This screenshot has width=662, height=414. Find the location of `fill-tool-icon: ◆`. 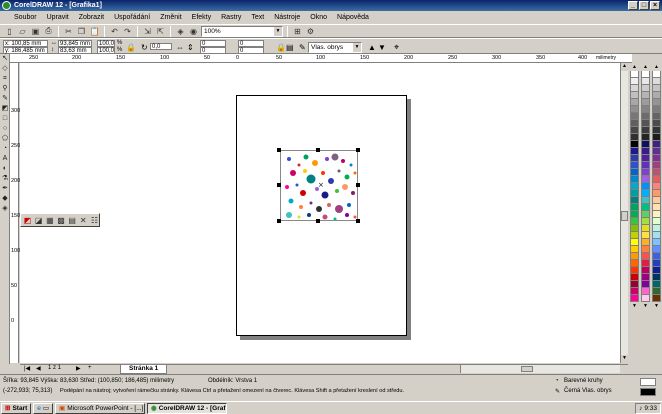

fill-tool-icon: ◆ is located at coordinates (5, 199).